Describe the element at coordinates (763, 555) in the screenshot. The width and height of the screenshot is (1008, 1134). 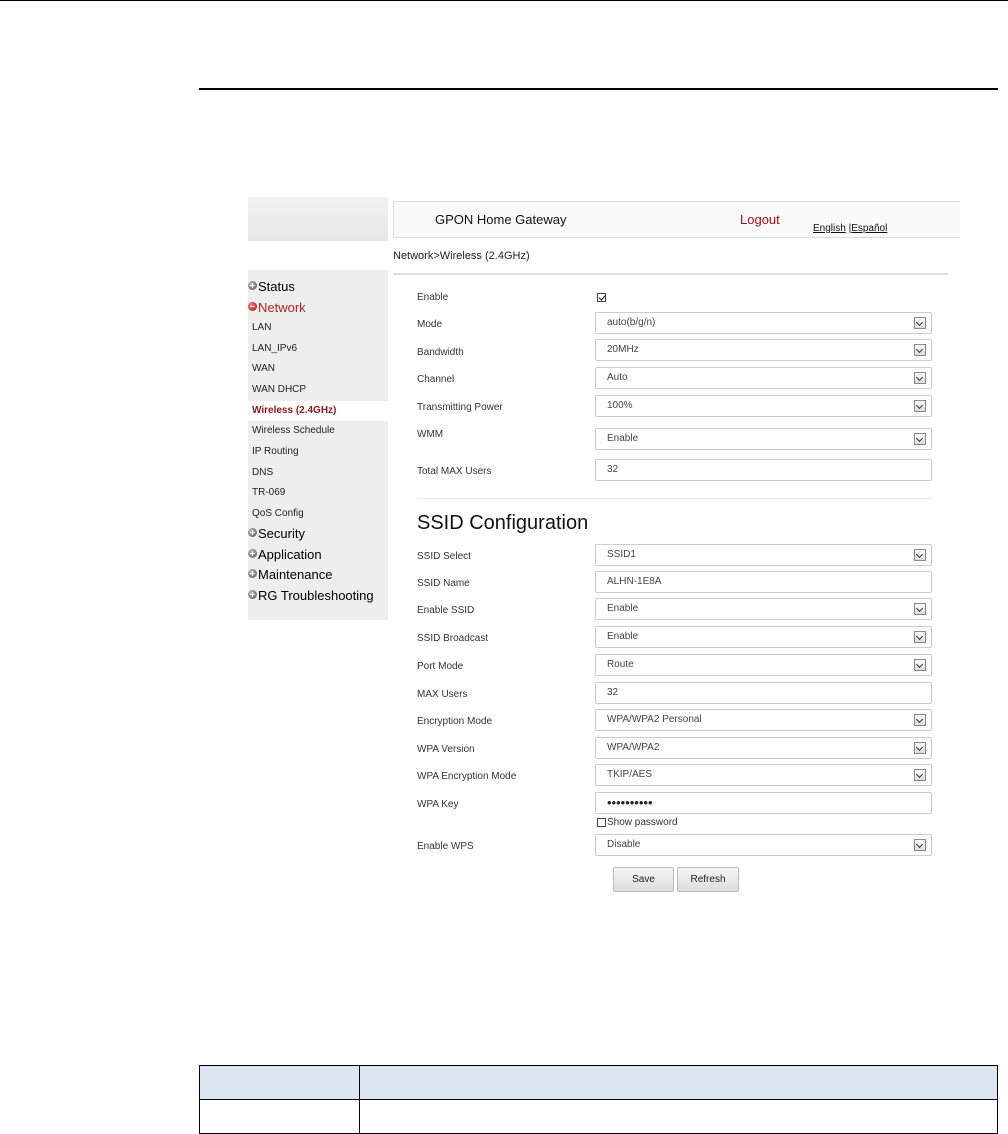
I see `ssid-select: SSID1` at that location.